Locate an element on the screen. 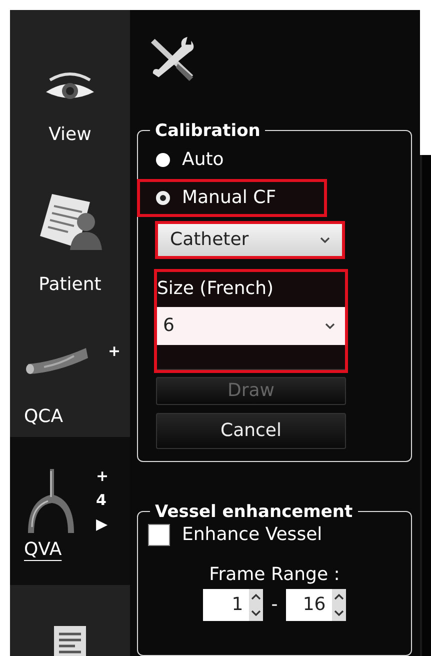 This screenshot has width=431, height=656. field-label: Frame Range : is located at coordinates (274, 574).